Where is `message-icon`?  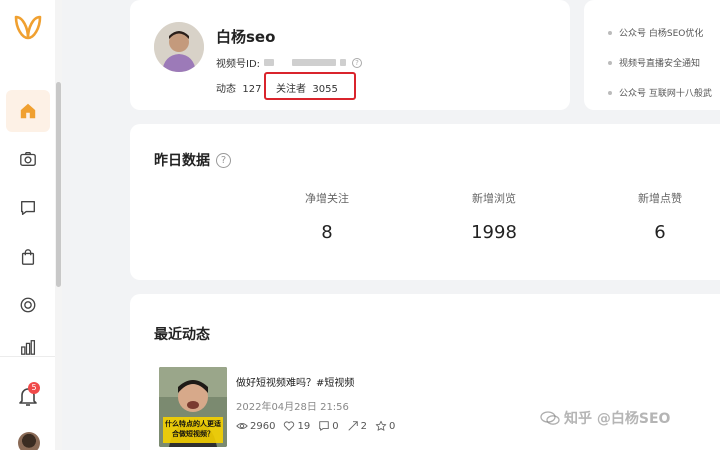 message-icon is located at coordinates (28, 208).